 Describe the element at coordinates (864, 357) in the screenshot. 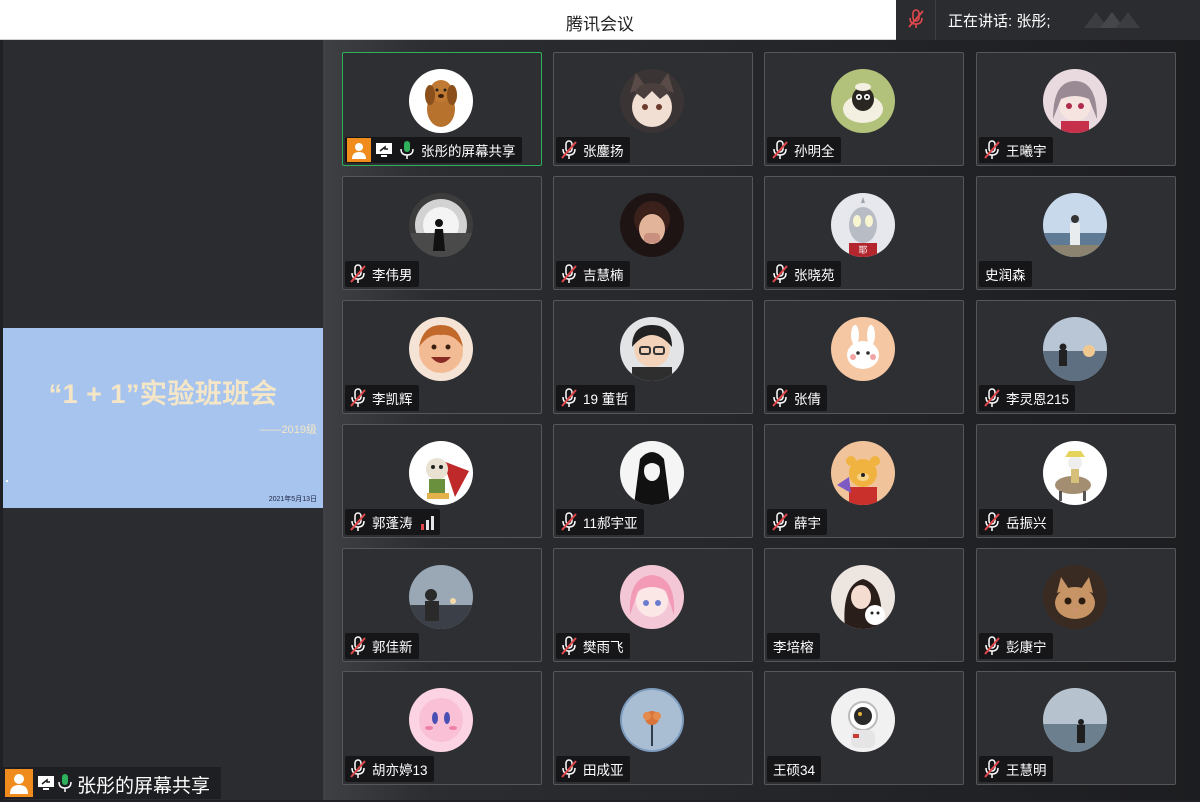

I see `participant-tile: 张倩` at that location.